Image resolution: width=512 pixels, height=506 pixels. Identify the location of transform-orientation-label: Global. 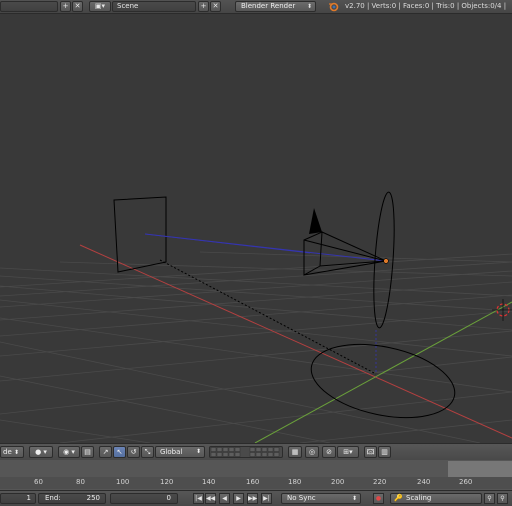
(171, 452).